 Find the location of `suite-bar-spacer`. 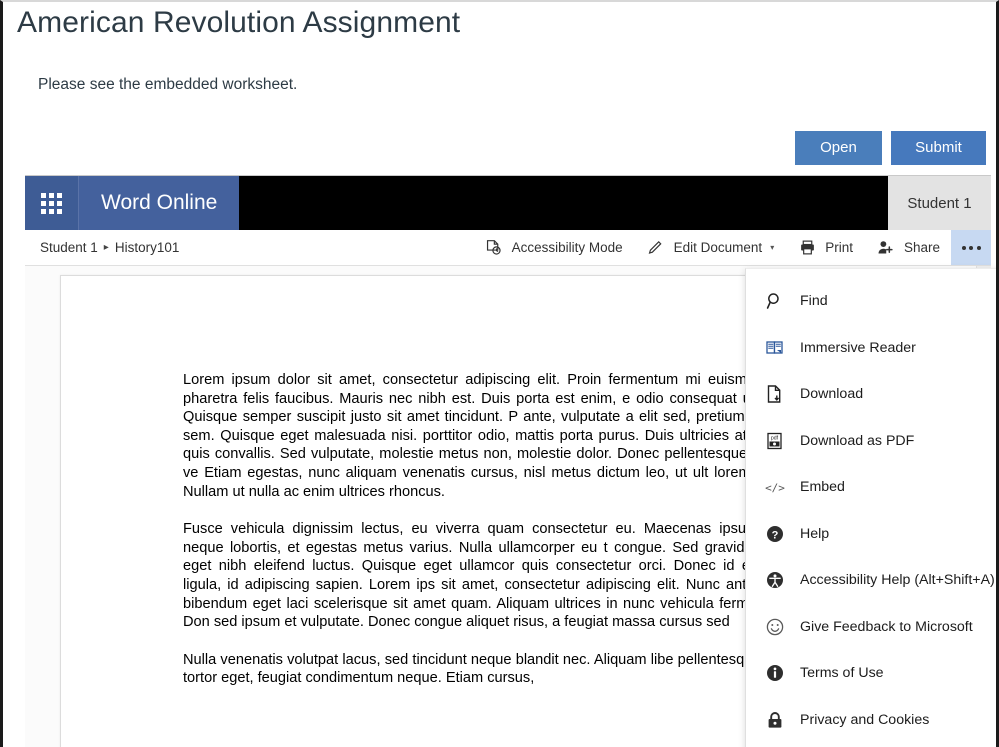

suite-bar-spacer is located at coordinates (563, 203).